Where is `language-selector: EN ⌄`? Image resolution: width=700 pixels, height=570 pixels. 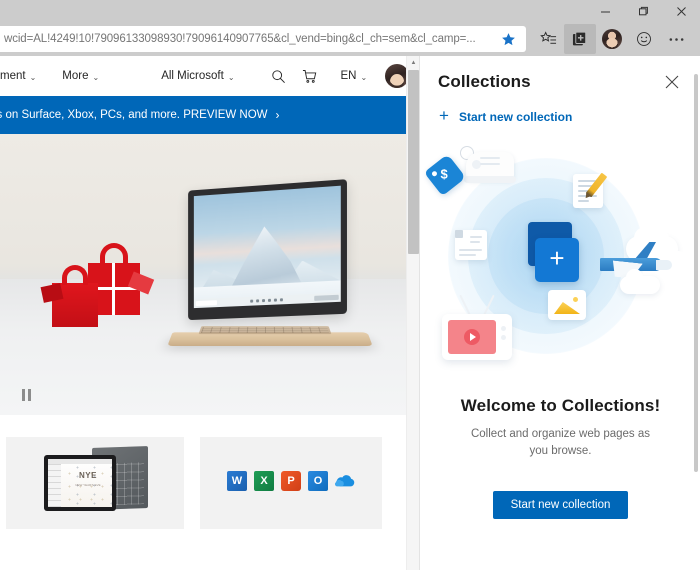
language-selector: EN ⌄ is located at coordinates (354, 76).